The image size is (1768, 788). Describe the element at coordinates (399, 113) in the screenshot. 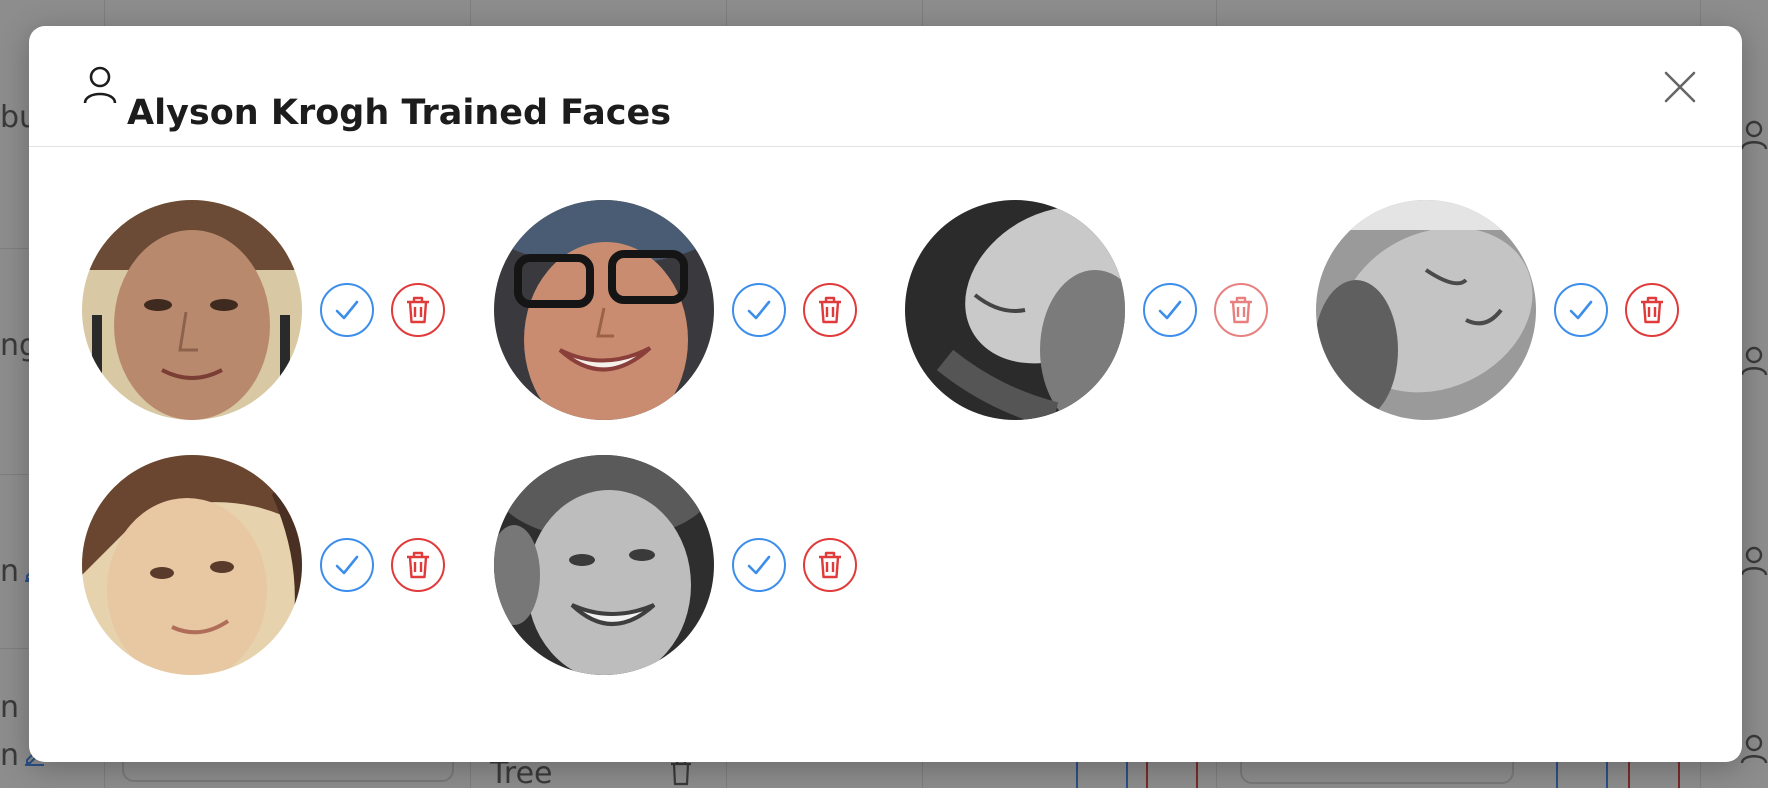

I see `dialog-title: Alyson Krogh Trained Faces` at that location.